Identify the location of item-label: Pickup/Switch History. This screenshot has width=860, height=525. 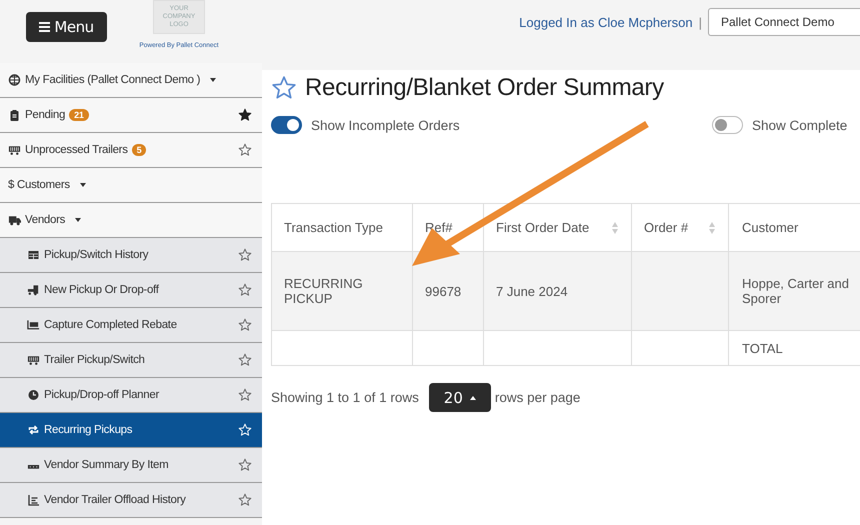
(96, 255).